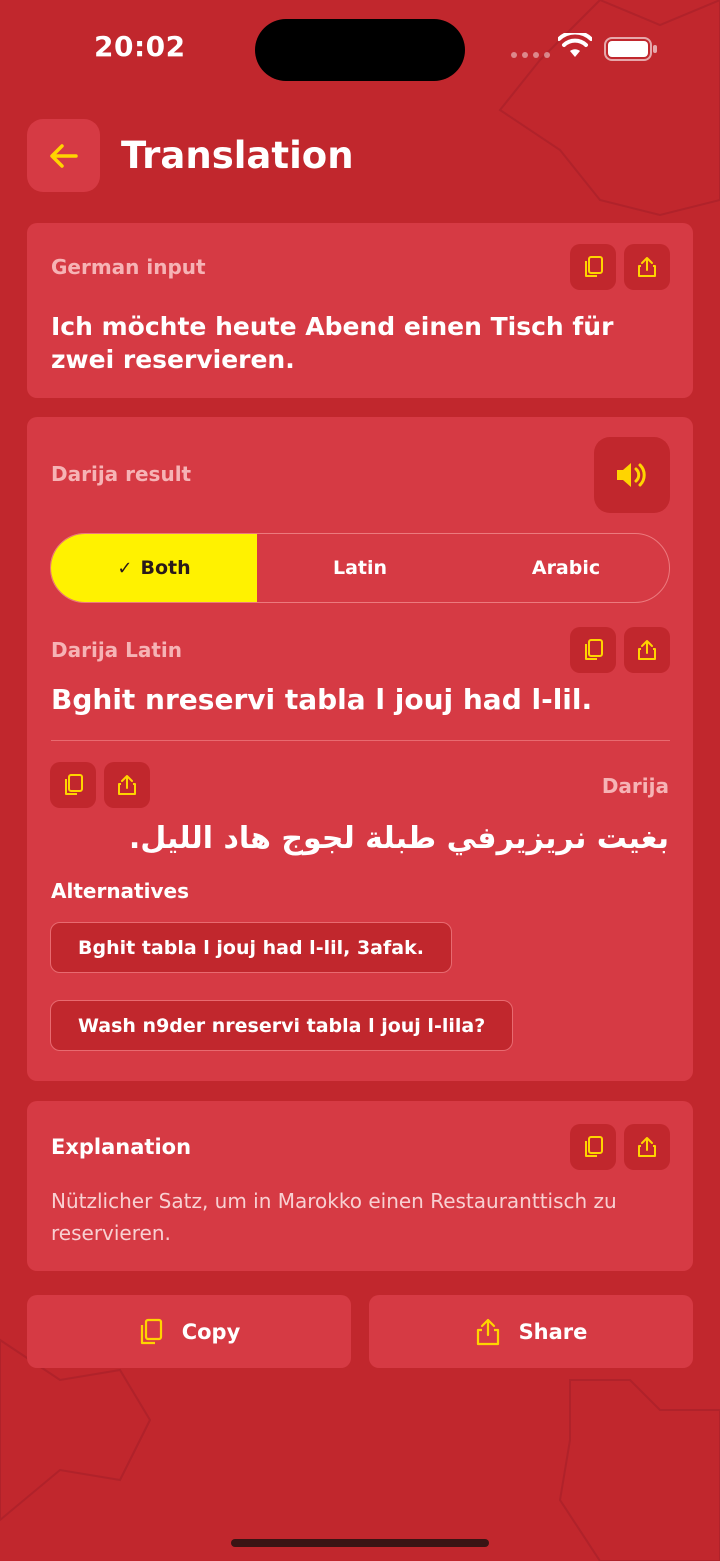  Describe the element at coordinates (530, 55) in the screenshot. I see `cellular-signal-icon` at that location.